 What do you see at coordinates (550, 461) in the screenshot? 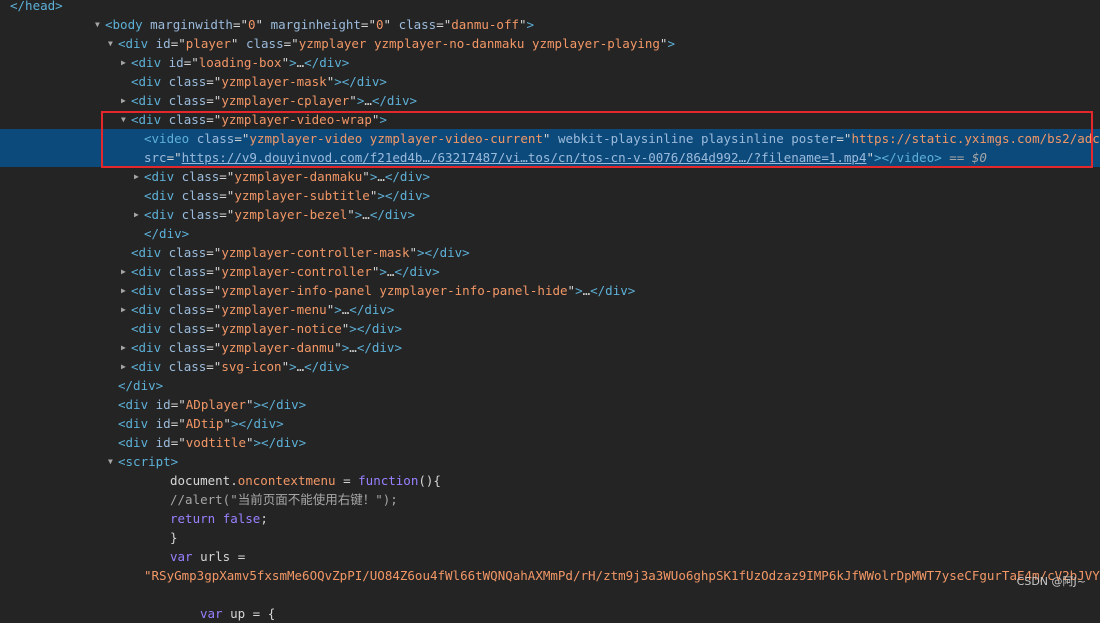
I see `dom-node-line: ▼ <script>` at bounding box center [550, 461].